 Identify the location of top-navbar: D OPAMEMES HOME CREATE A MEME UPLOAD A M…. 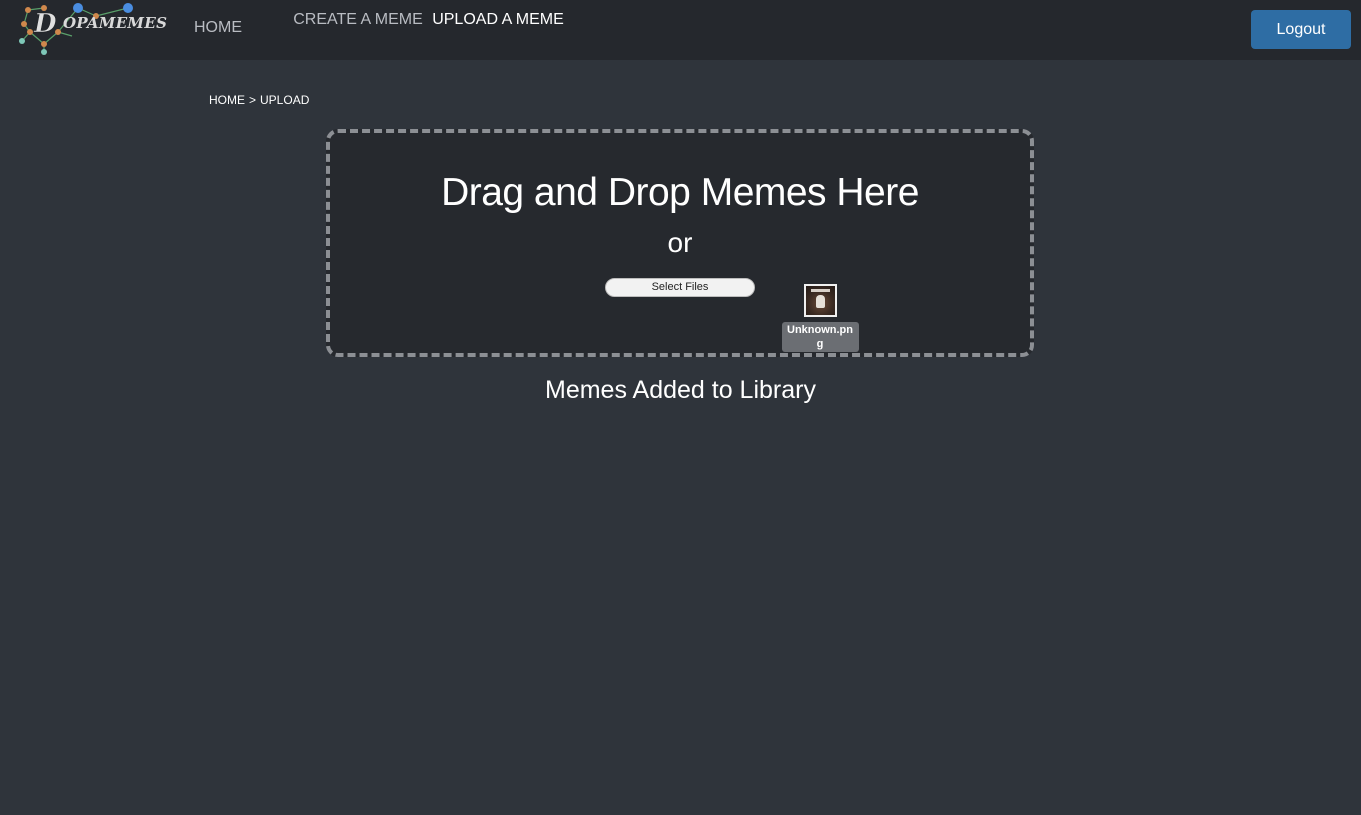
(680, 30).